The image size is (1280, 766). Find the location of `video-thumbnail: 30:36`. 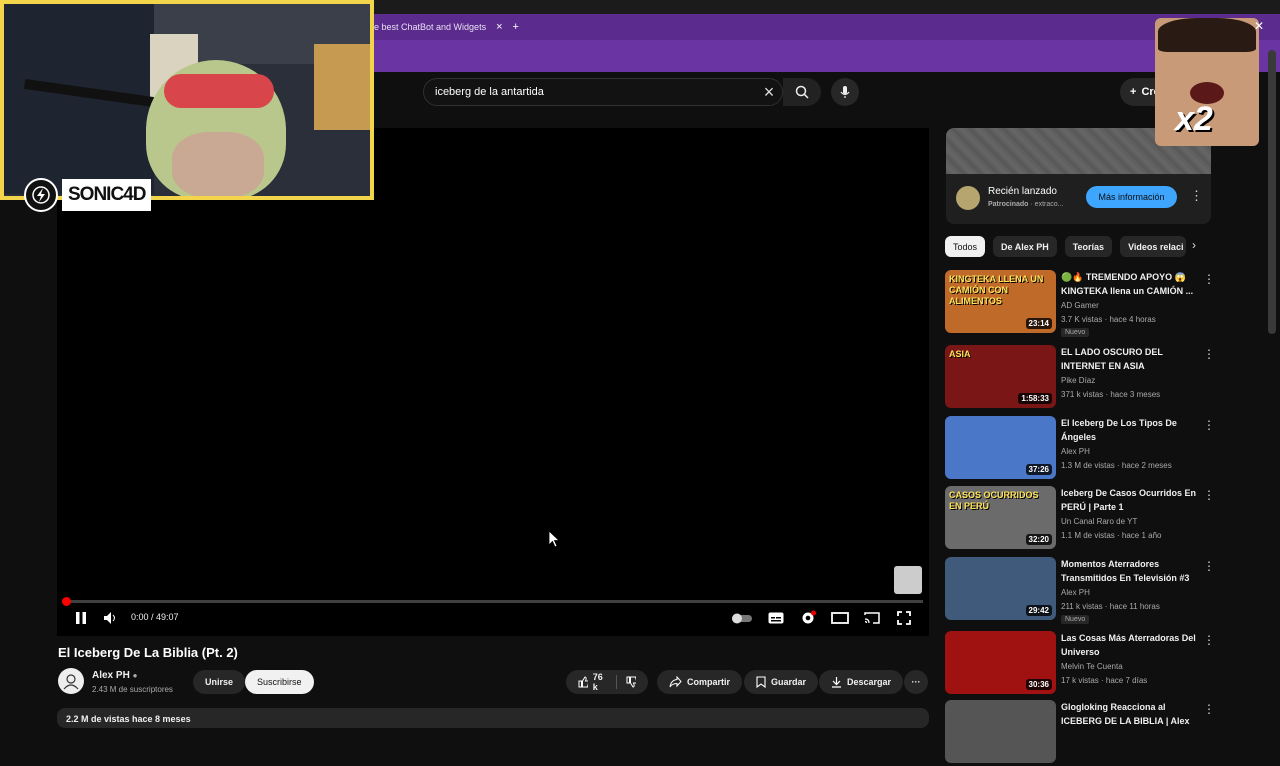

video-thumbnail: 30:36 is located at coordinates (1000, 662).